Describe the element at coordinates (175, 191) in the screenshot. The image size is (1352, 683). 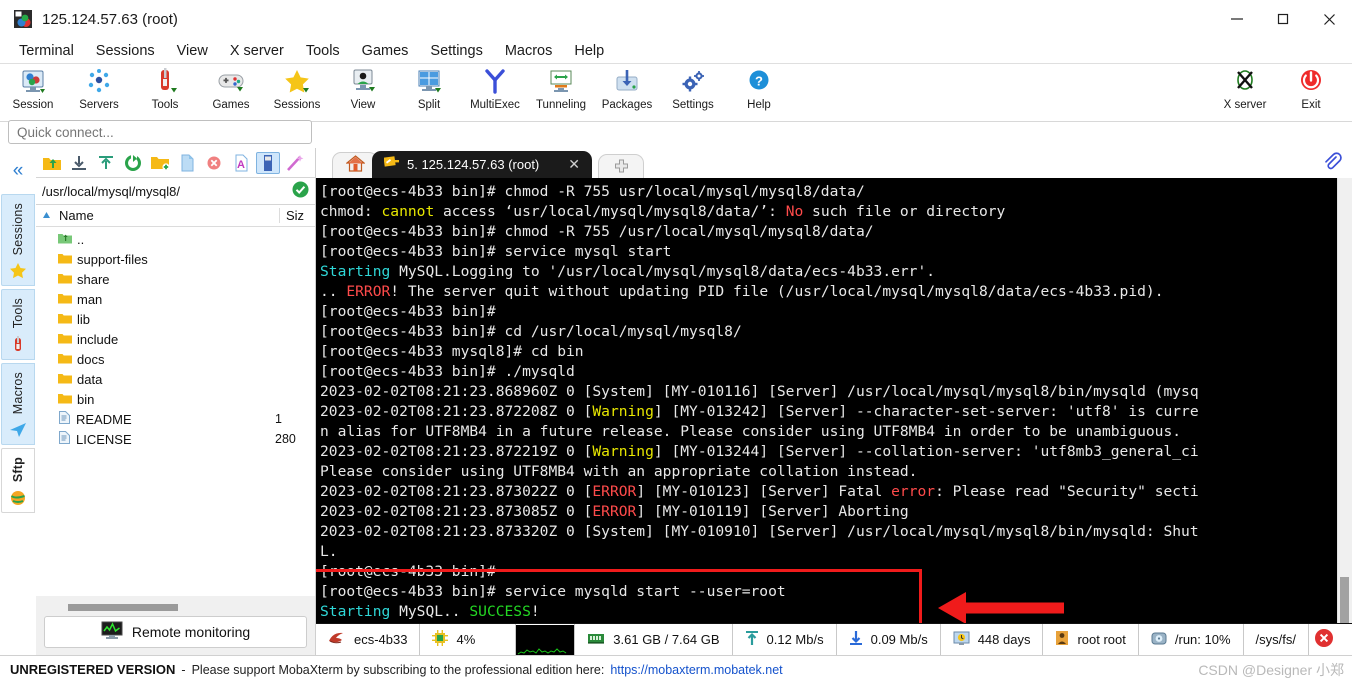
I see `file-browser-path-bar: /usr/local/mysql/mysql8/` at that location.